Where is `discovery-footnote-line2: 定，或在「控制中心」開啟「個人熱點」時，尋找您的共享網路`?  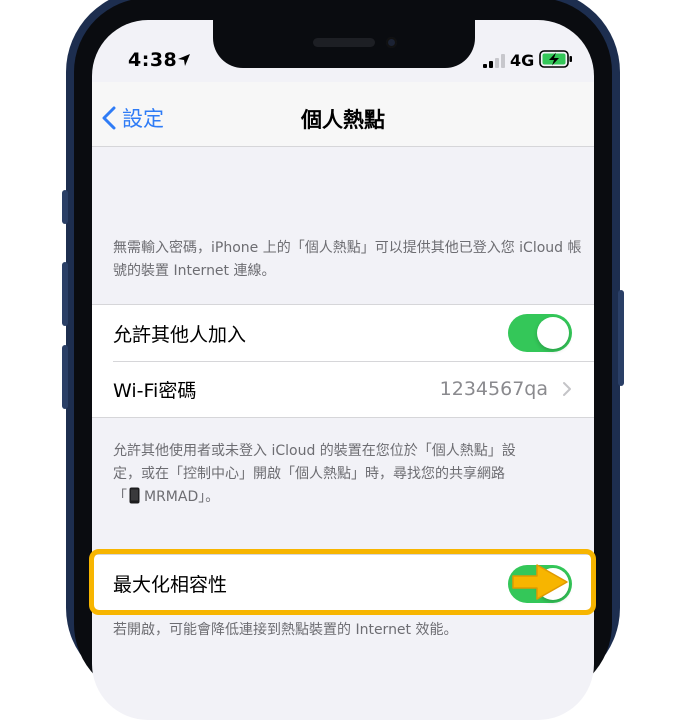 discovery-footnote-line2: 定，或在「控制中心」開啟「個人熱點」時，尋找您的共享網路 is located at coordinates (309, 474).